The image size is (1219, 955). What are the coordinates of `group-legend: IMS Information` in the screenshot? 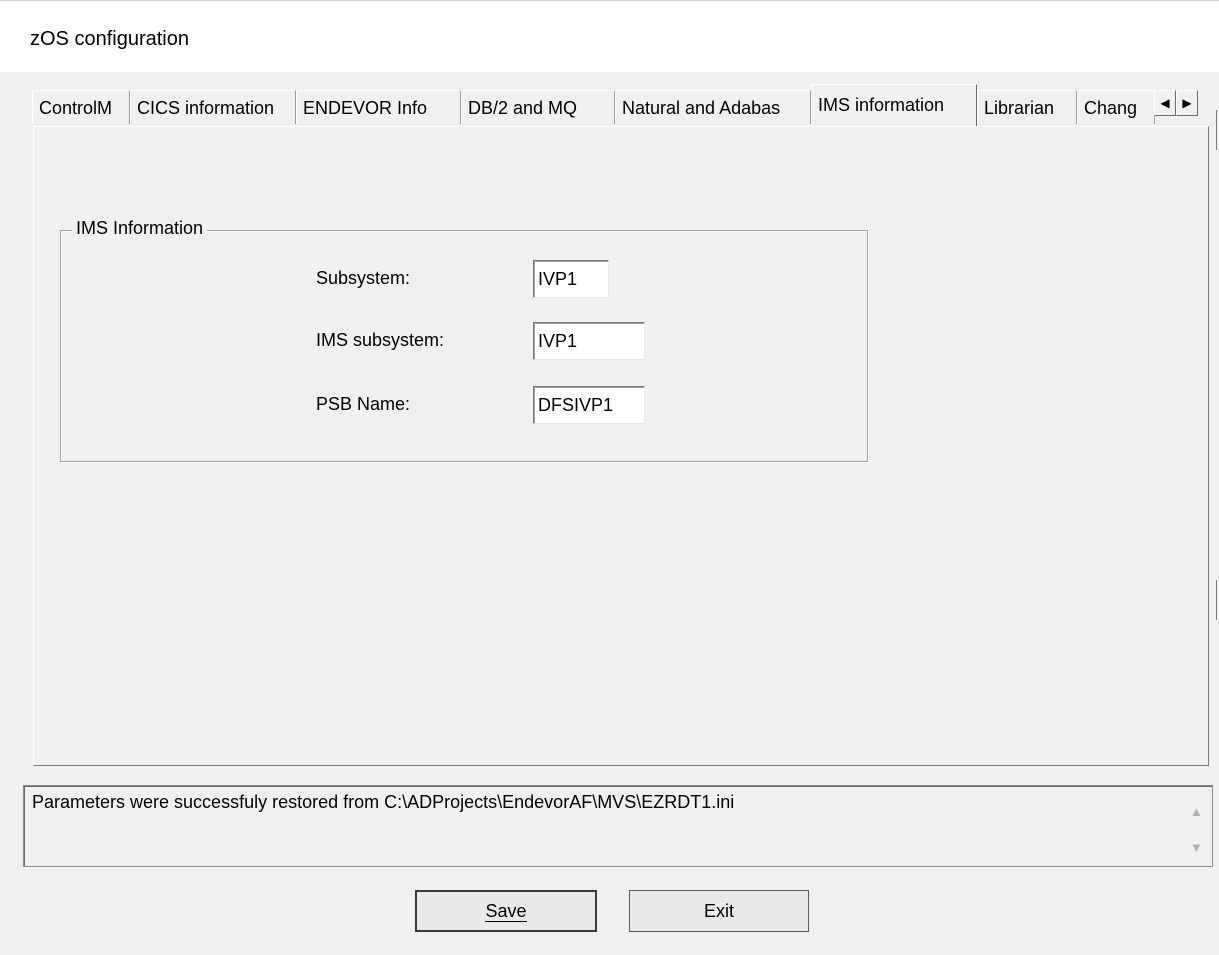 It's located at (140, 228).